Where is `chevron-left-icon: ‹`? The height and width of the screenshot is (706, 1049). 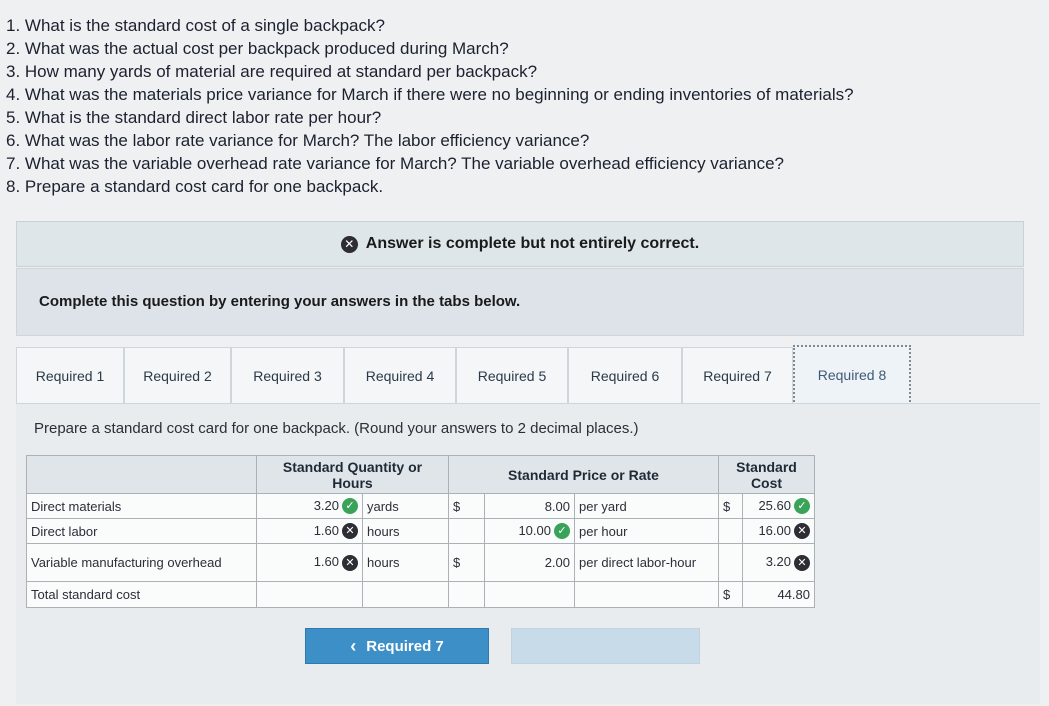
chevron-left-icon: ‹ is located at coordinates (353, 645).